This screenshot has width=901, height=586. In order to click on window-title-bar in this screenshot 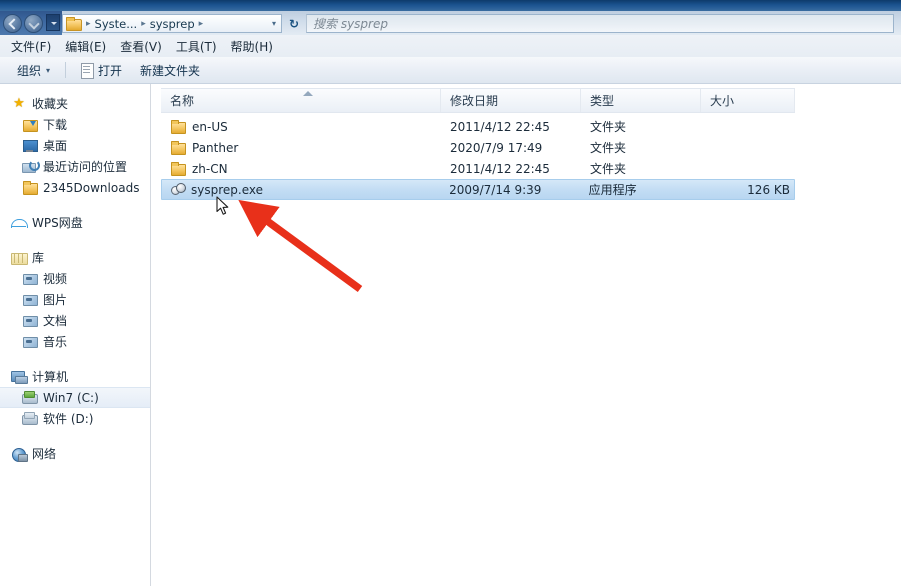, I will do `click(450, 5)`.